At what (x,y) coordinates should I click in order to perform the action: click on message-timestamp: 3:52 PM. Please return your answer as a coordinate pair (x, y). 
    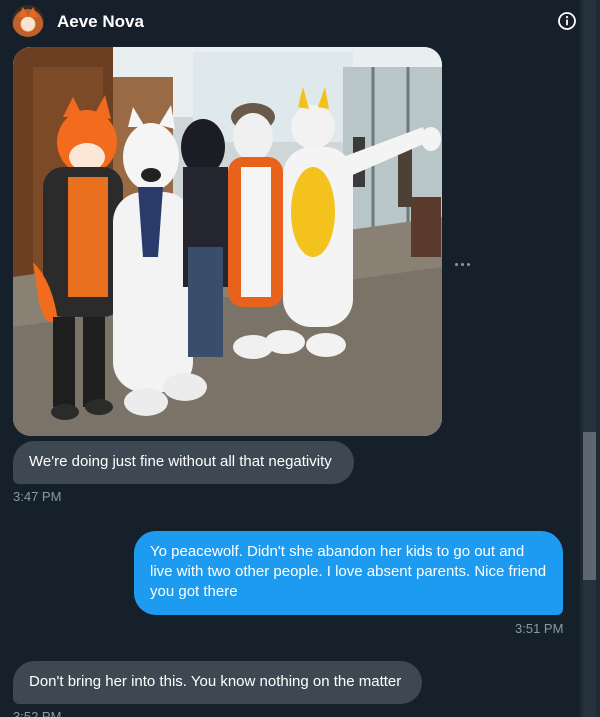
    Looking at the image, I should click on (37, 713).